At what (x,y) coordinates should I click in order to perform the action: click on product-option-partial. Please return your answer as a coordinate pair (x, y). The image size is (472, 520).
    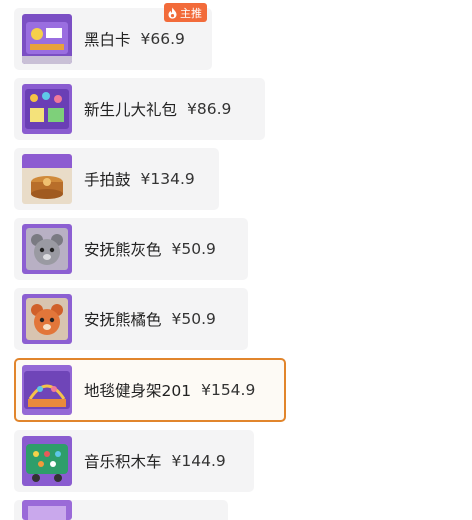
    Looking at the image, I should click on (121, 510).